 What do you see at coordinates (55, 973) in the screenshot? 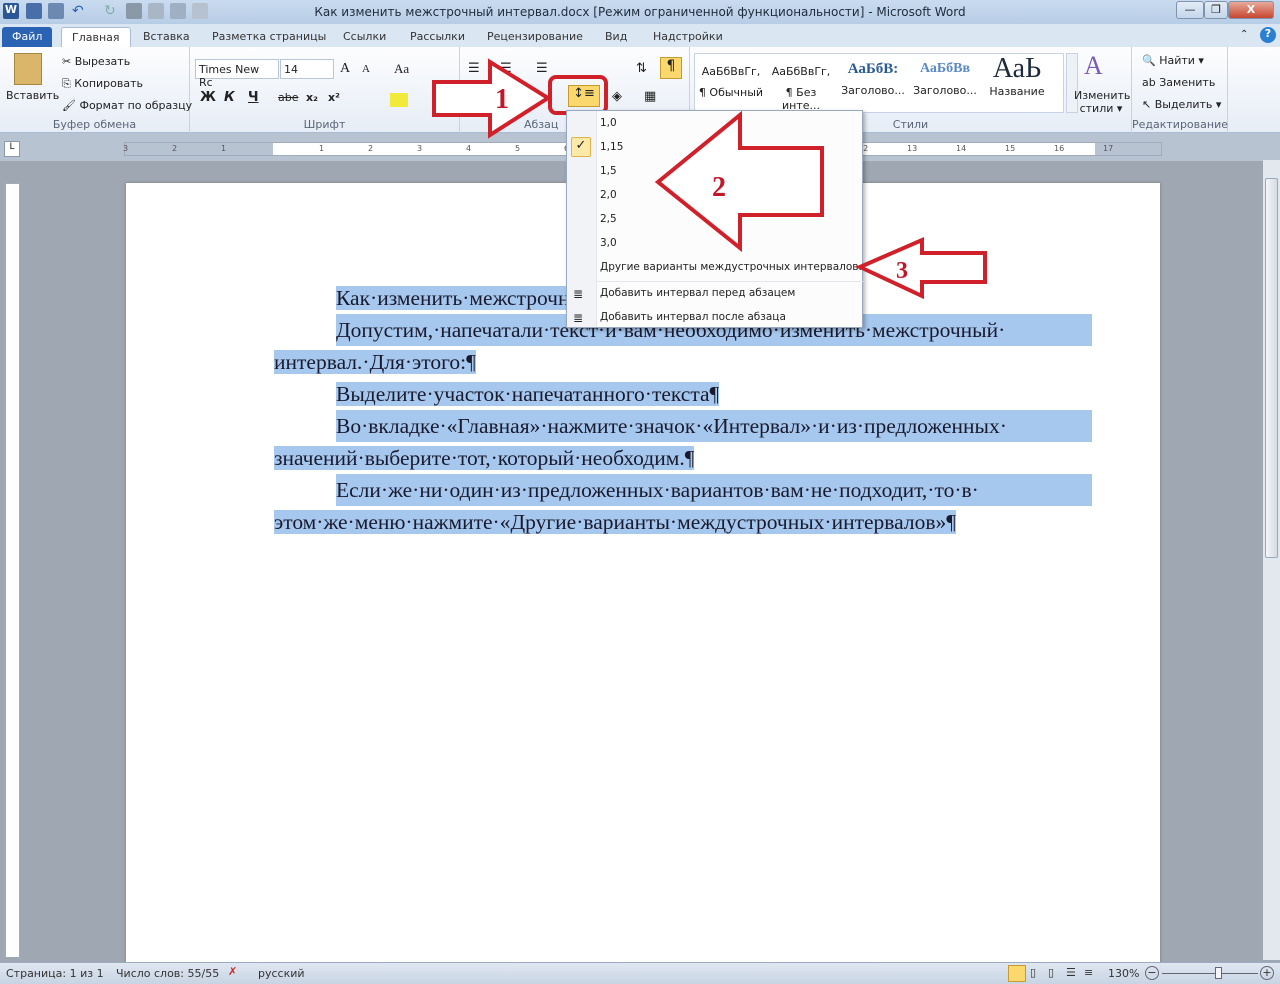
I see `page-count: Страница: 1 из 1` at bounding box center [55, 973].